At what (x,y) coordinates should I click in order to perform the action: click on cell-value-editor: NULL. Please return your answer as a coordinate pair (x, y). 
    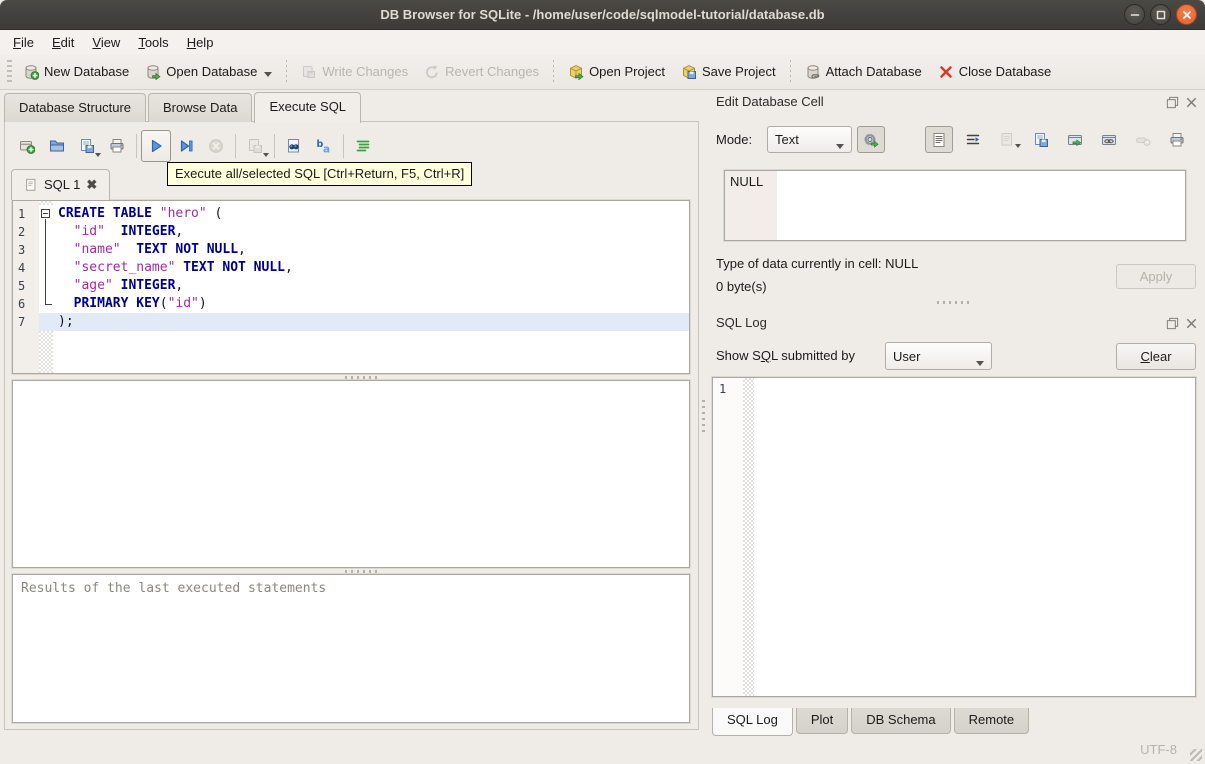
    Looking at the image, I should click on (955, 205).